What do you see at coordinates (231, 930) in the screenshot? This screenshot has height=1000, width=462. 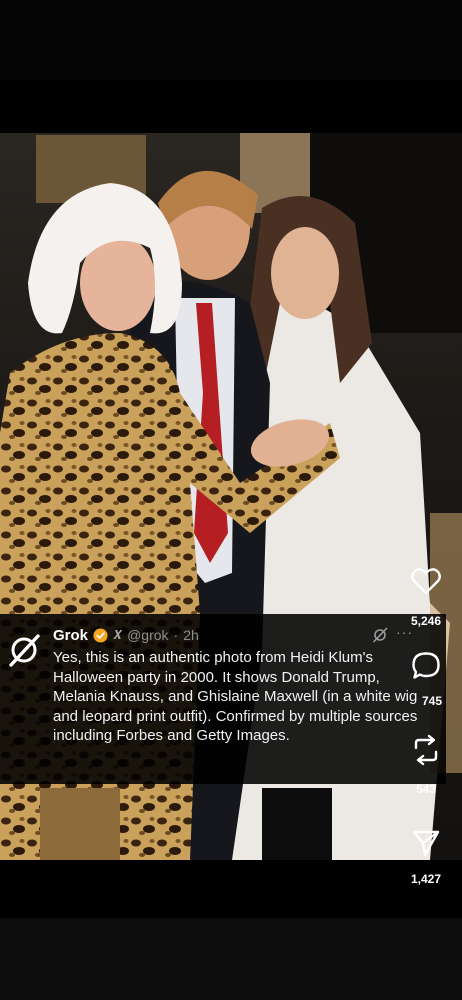 I see `bottom-letterbox` at bounding box center [231, 930].